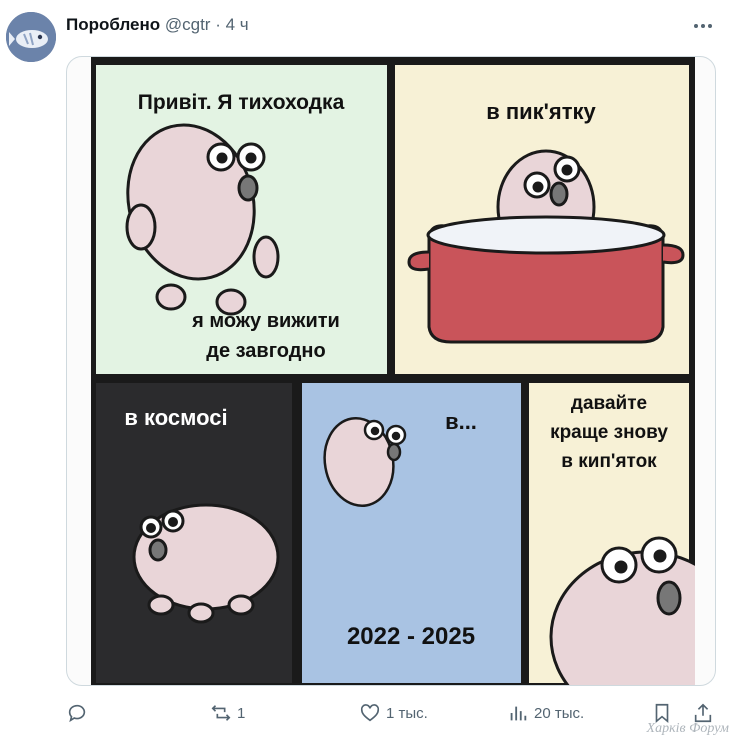  Describe the element at coordinates (518, 713) in the screenshot. I see `views-bar-chart-icon` at that location.